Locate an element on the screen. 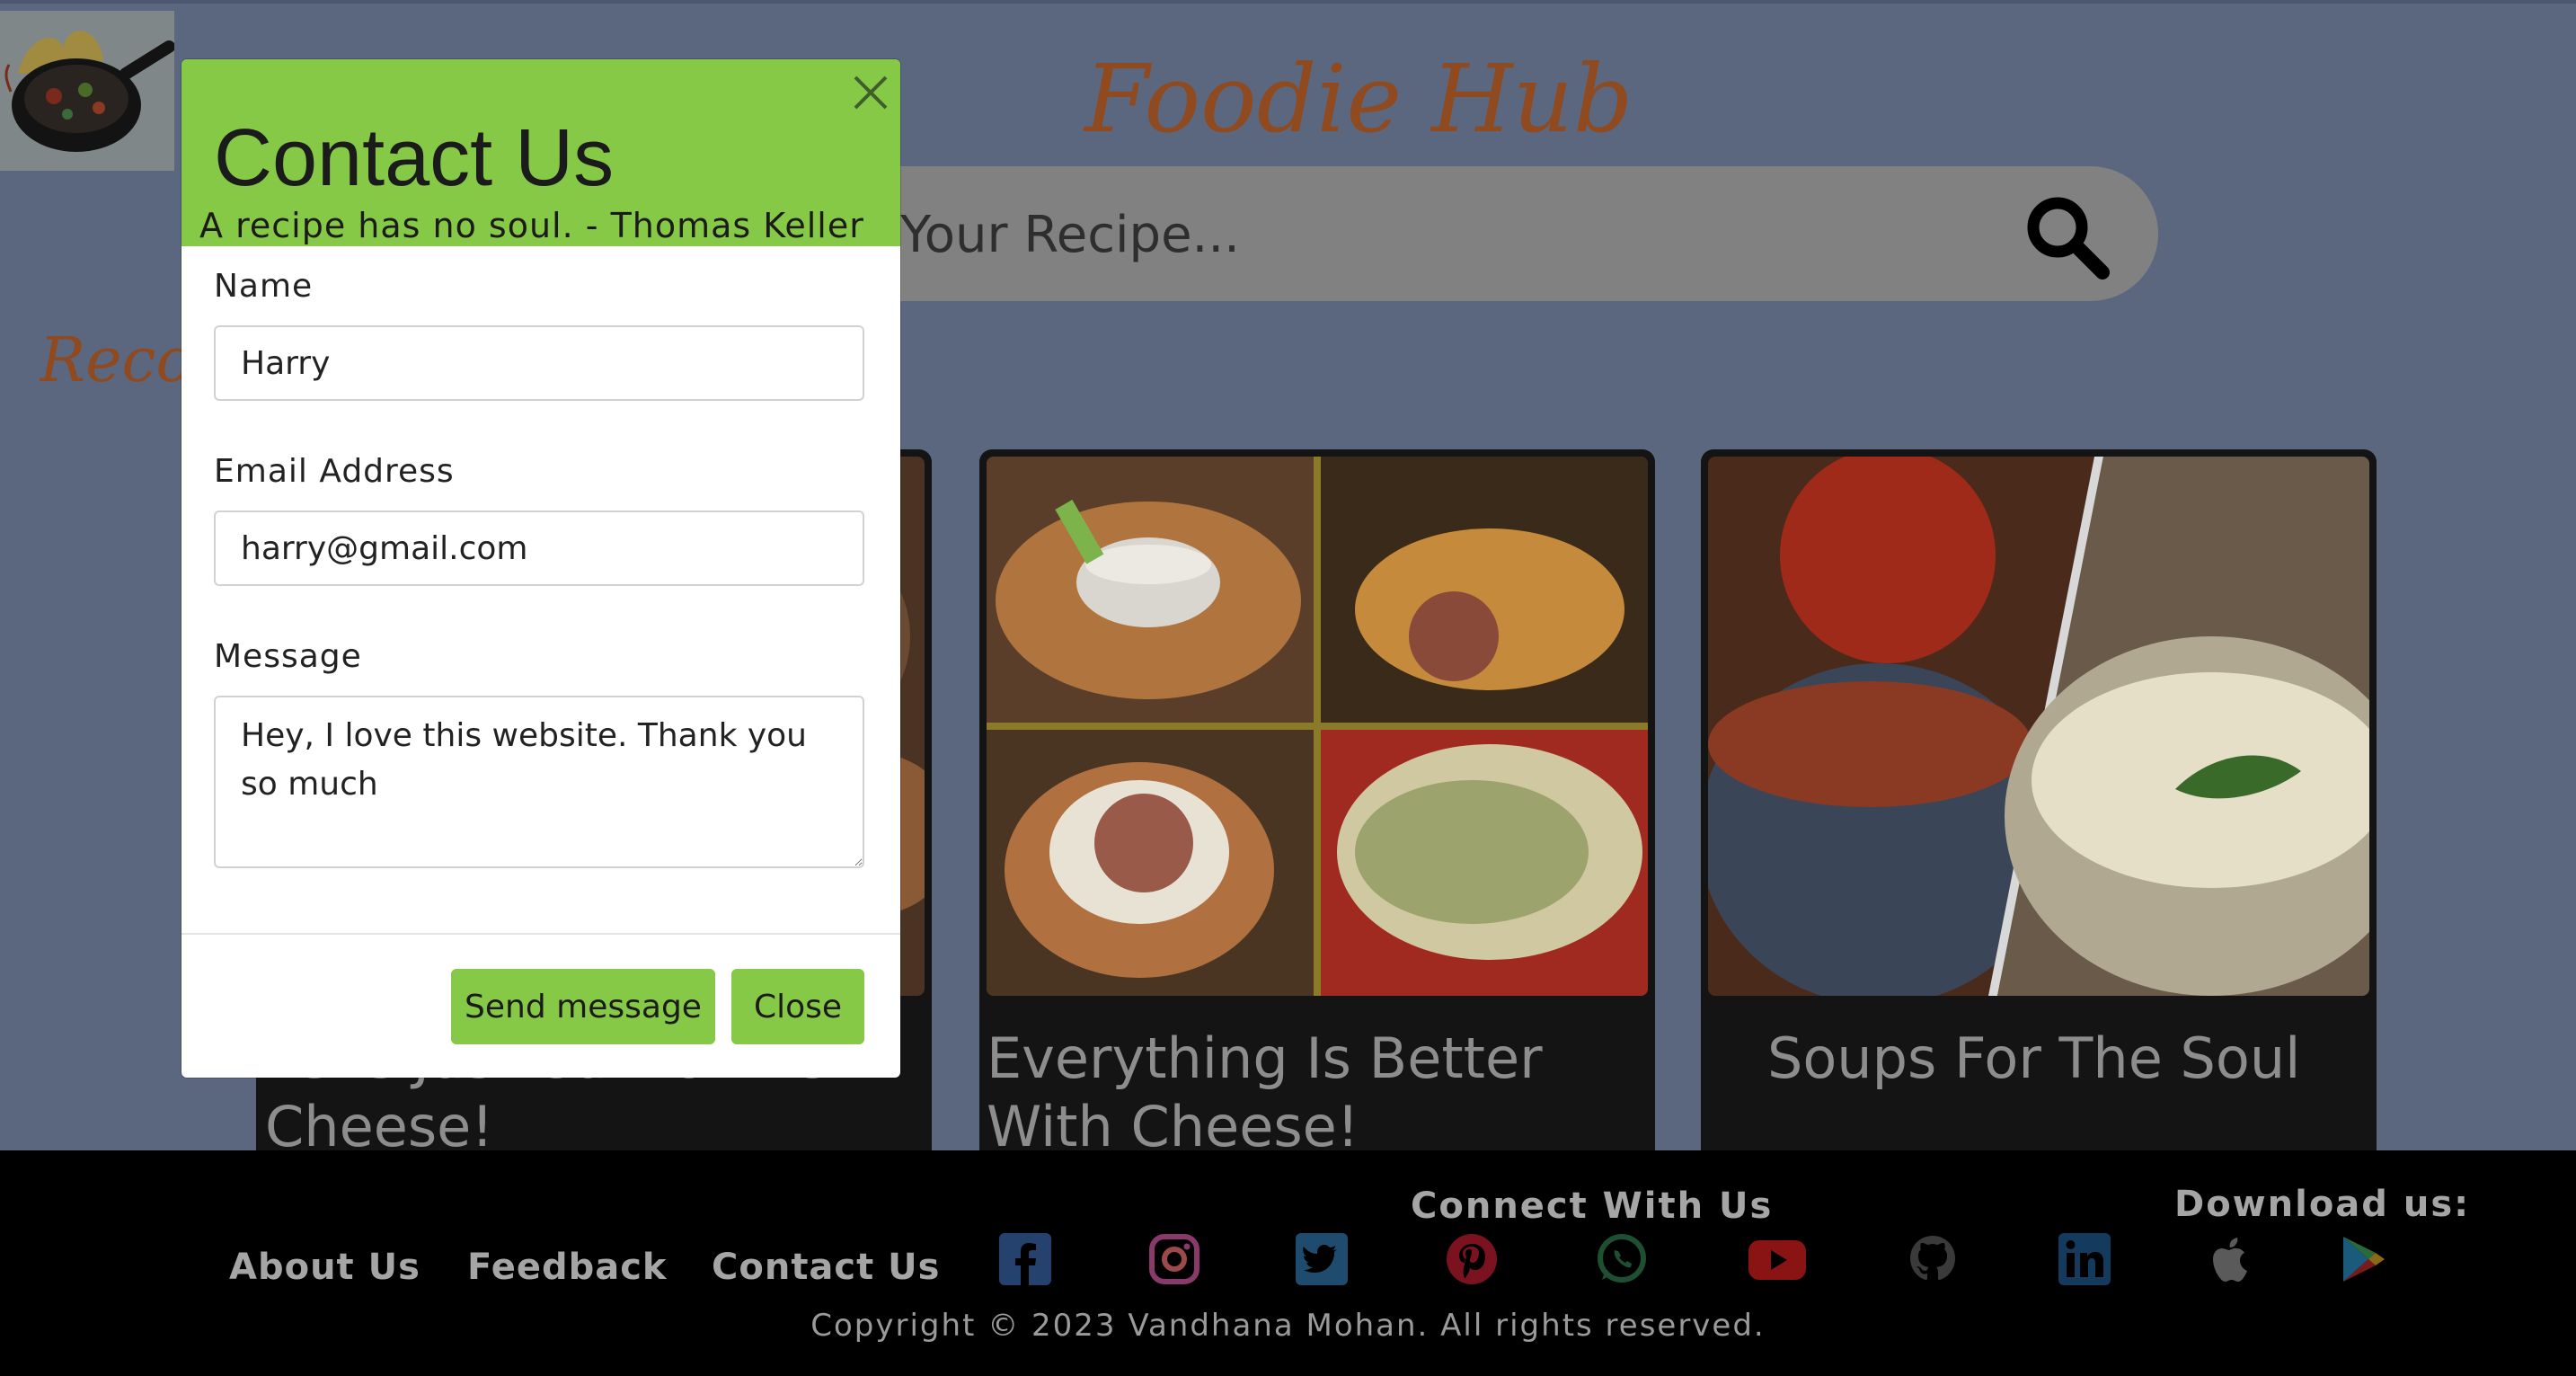 This screenshot has width=2576, height=1376. github-icon is located at coordinates (1933, 1259).